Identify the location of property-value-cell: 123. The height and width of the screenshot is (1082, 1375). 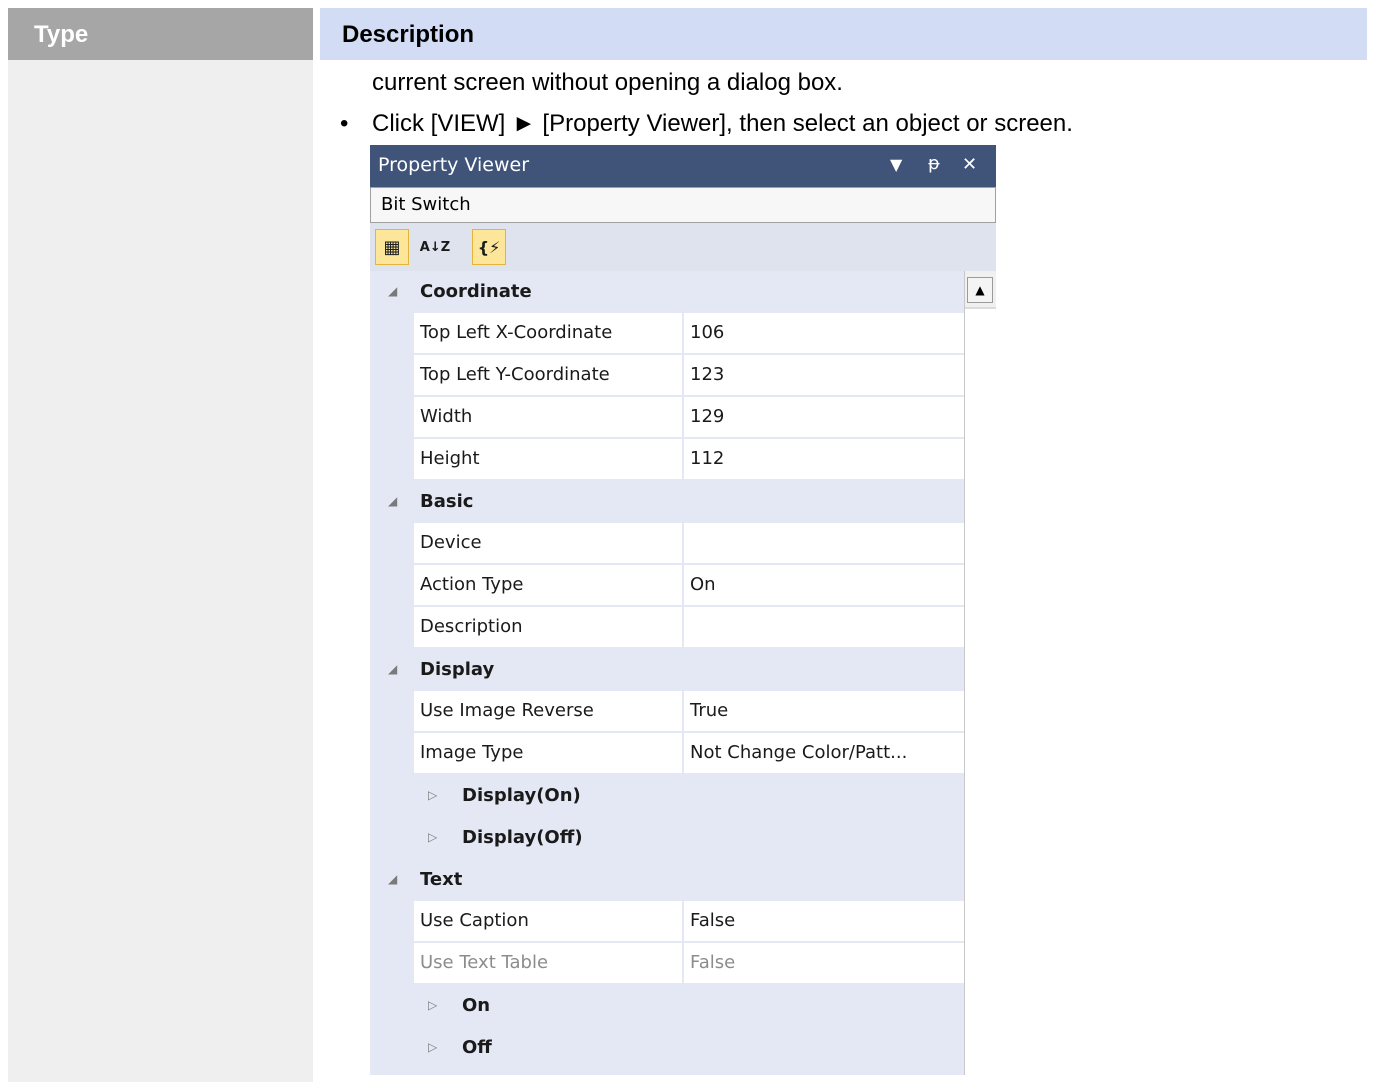
(824, 375).